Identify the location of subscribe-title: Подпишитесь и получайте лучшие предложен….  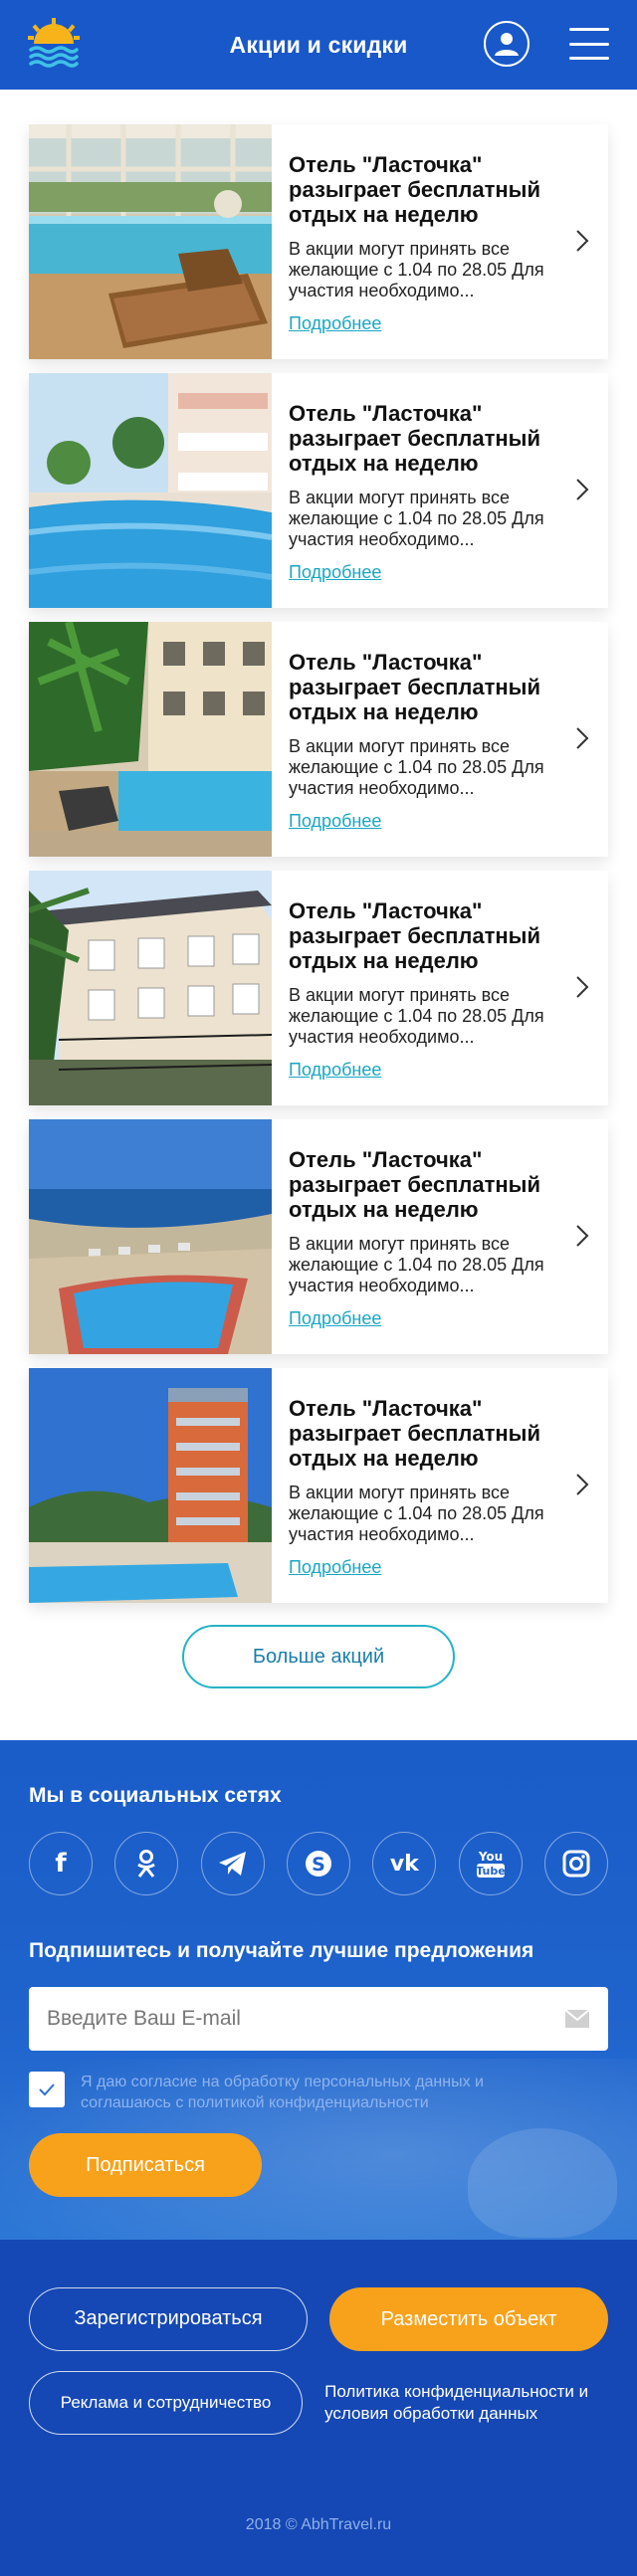
(281, 1950).